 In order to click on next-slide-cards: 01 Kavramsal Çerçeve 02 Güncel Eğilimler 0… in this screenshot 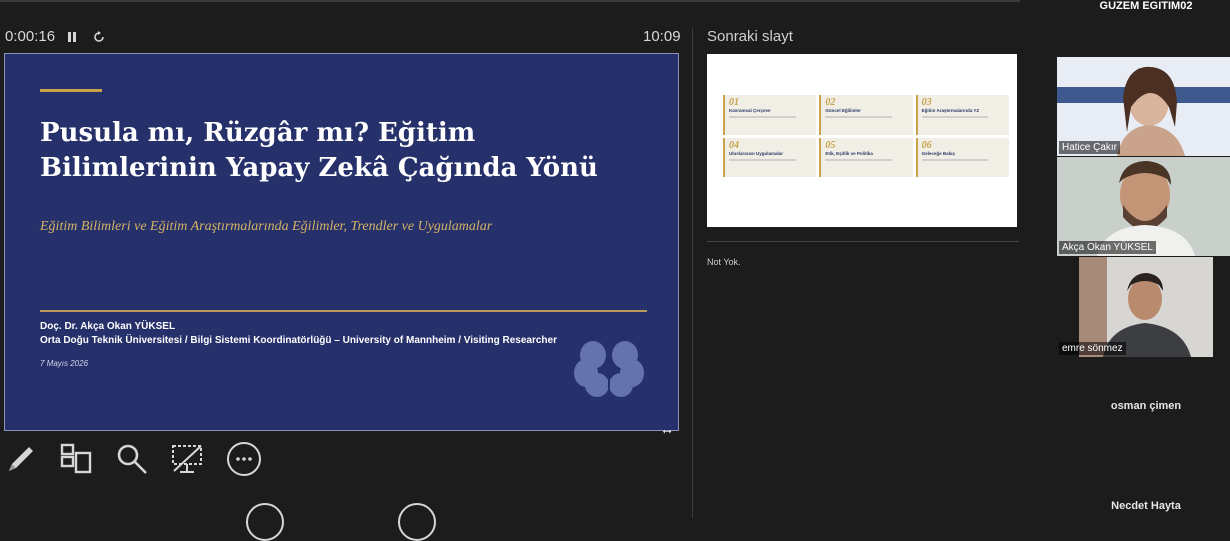, I will do `click(866, 136)`.